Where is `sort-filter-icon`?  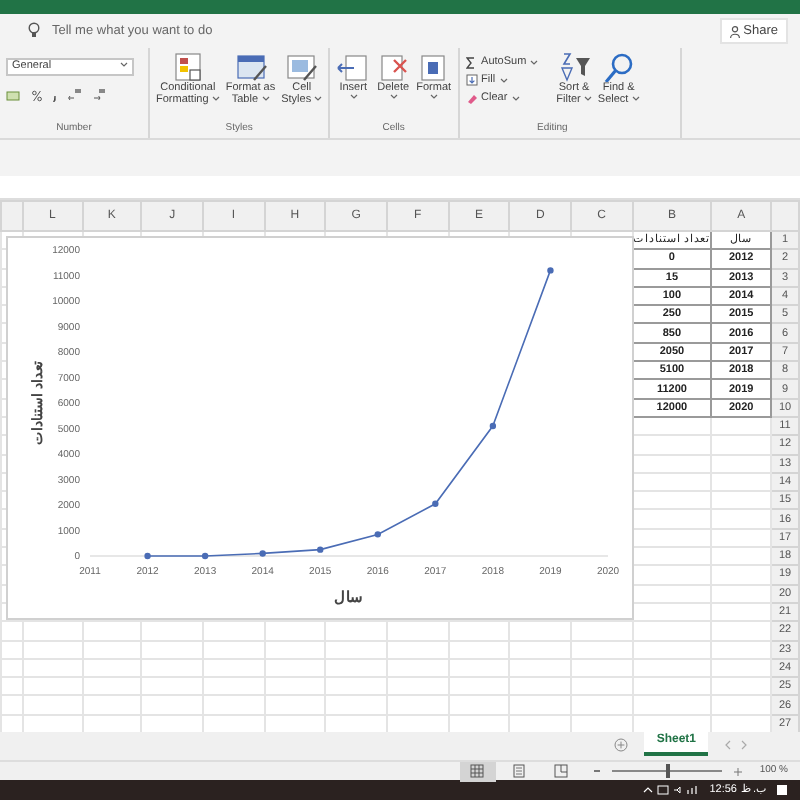
sort-filter-icon is located at coordinates (574, 67).